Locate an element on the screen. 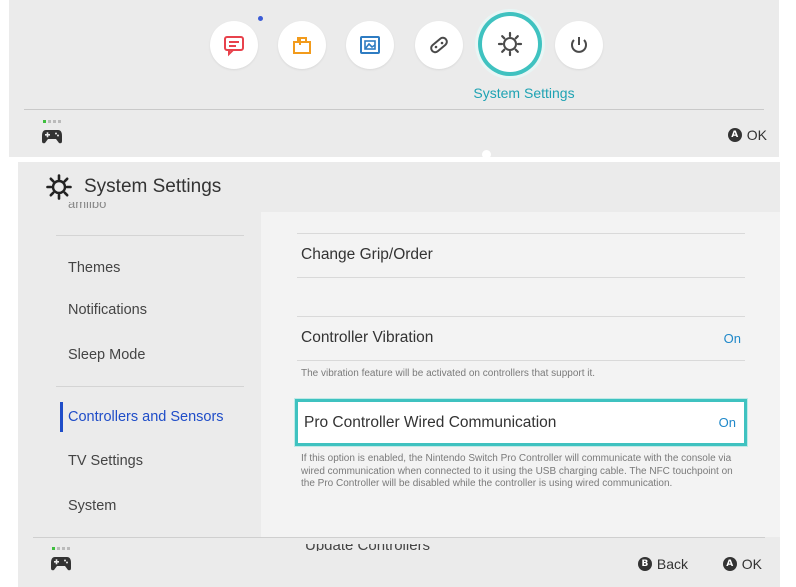  power-icon is located at coordinates (579, 45).